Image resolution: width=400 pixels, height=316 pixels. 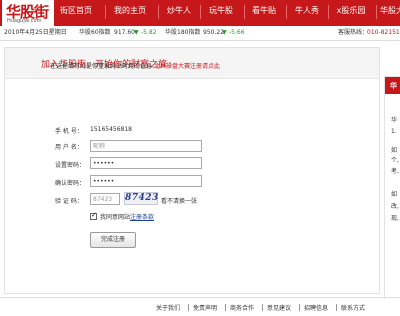 I want to click on captcha-input: 87423, so click(x=105, y=199).